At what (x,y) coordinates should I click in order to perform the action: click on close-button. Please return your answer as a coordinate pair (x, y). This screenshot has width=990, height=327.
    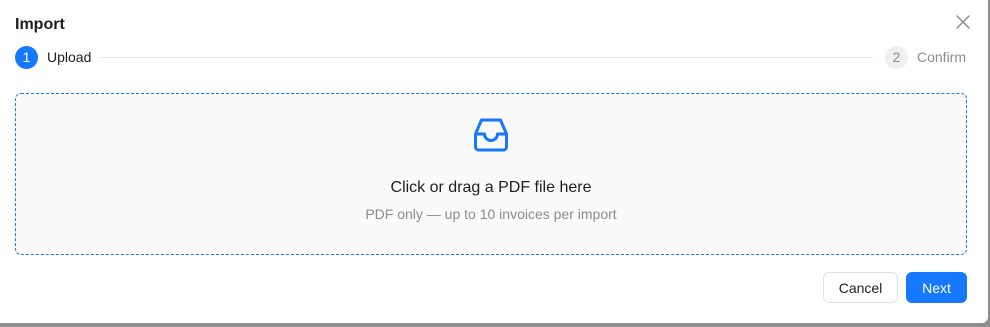
    Looking at the image, I should click on (963, 22).